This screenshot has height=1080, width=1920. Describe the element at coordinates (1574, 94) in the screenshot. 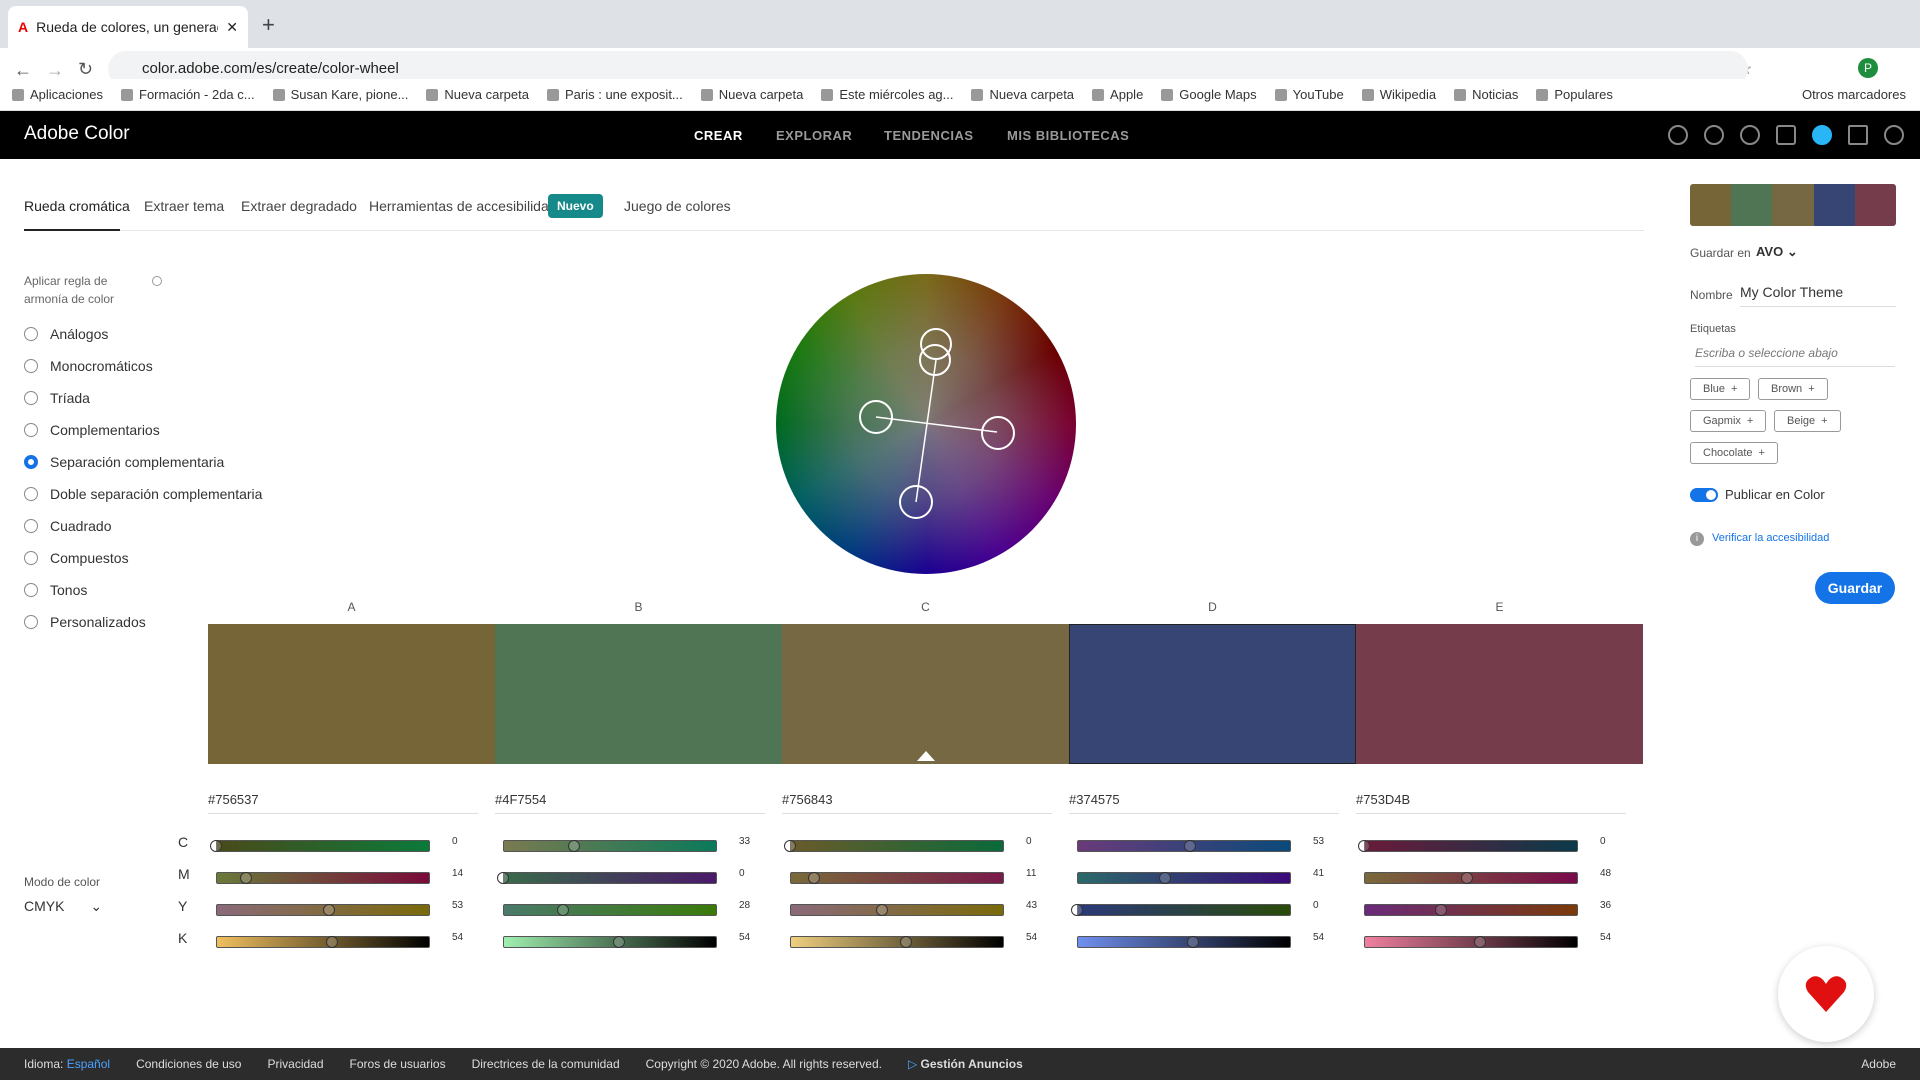

I see `bookmark-item: Populares` at that location.